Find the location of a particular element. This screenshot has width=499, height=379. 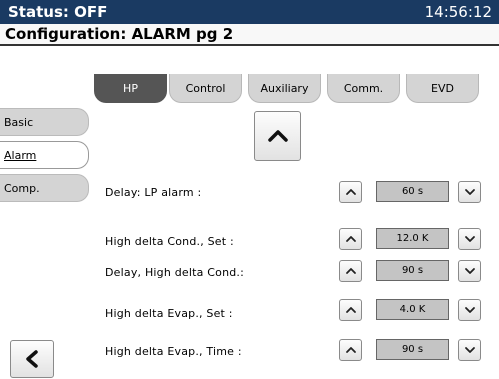

chevron-left-icon is located at coordinates (32, 359).